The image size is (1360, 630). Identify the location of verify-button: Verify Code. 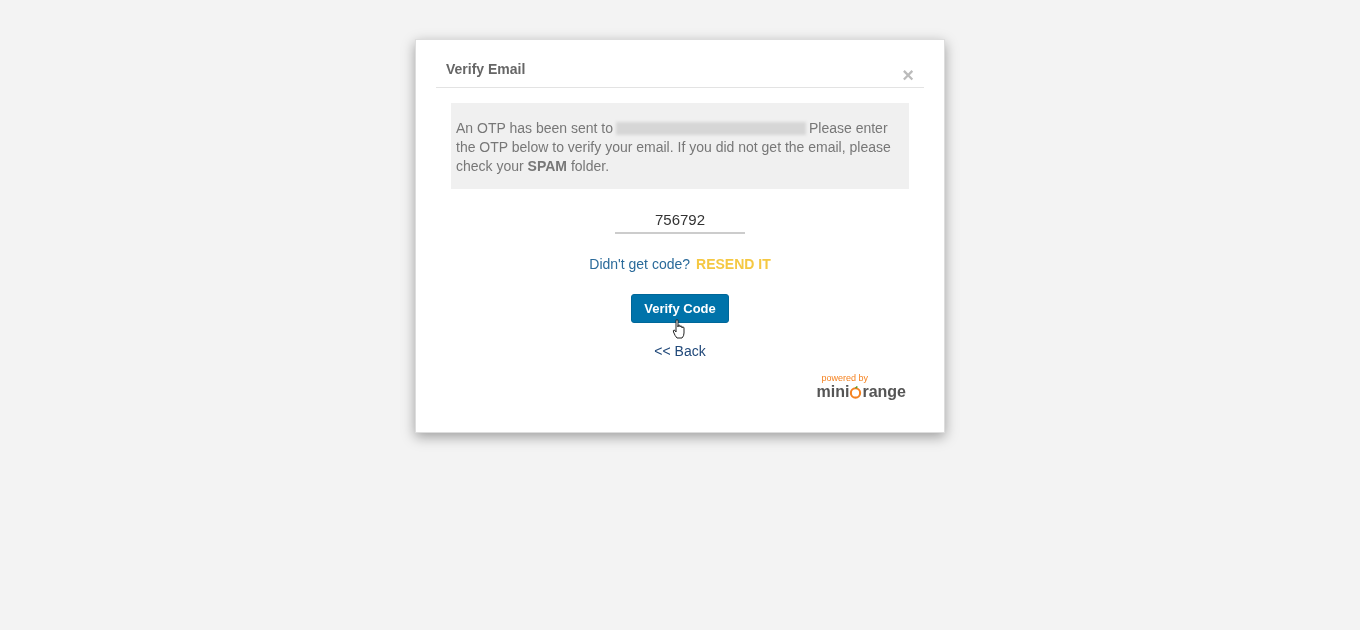
(680, 308).